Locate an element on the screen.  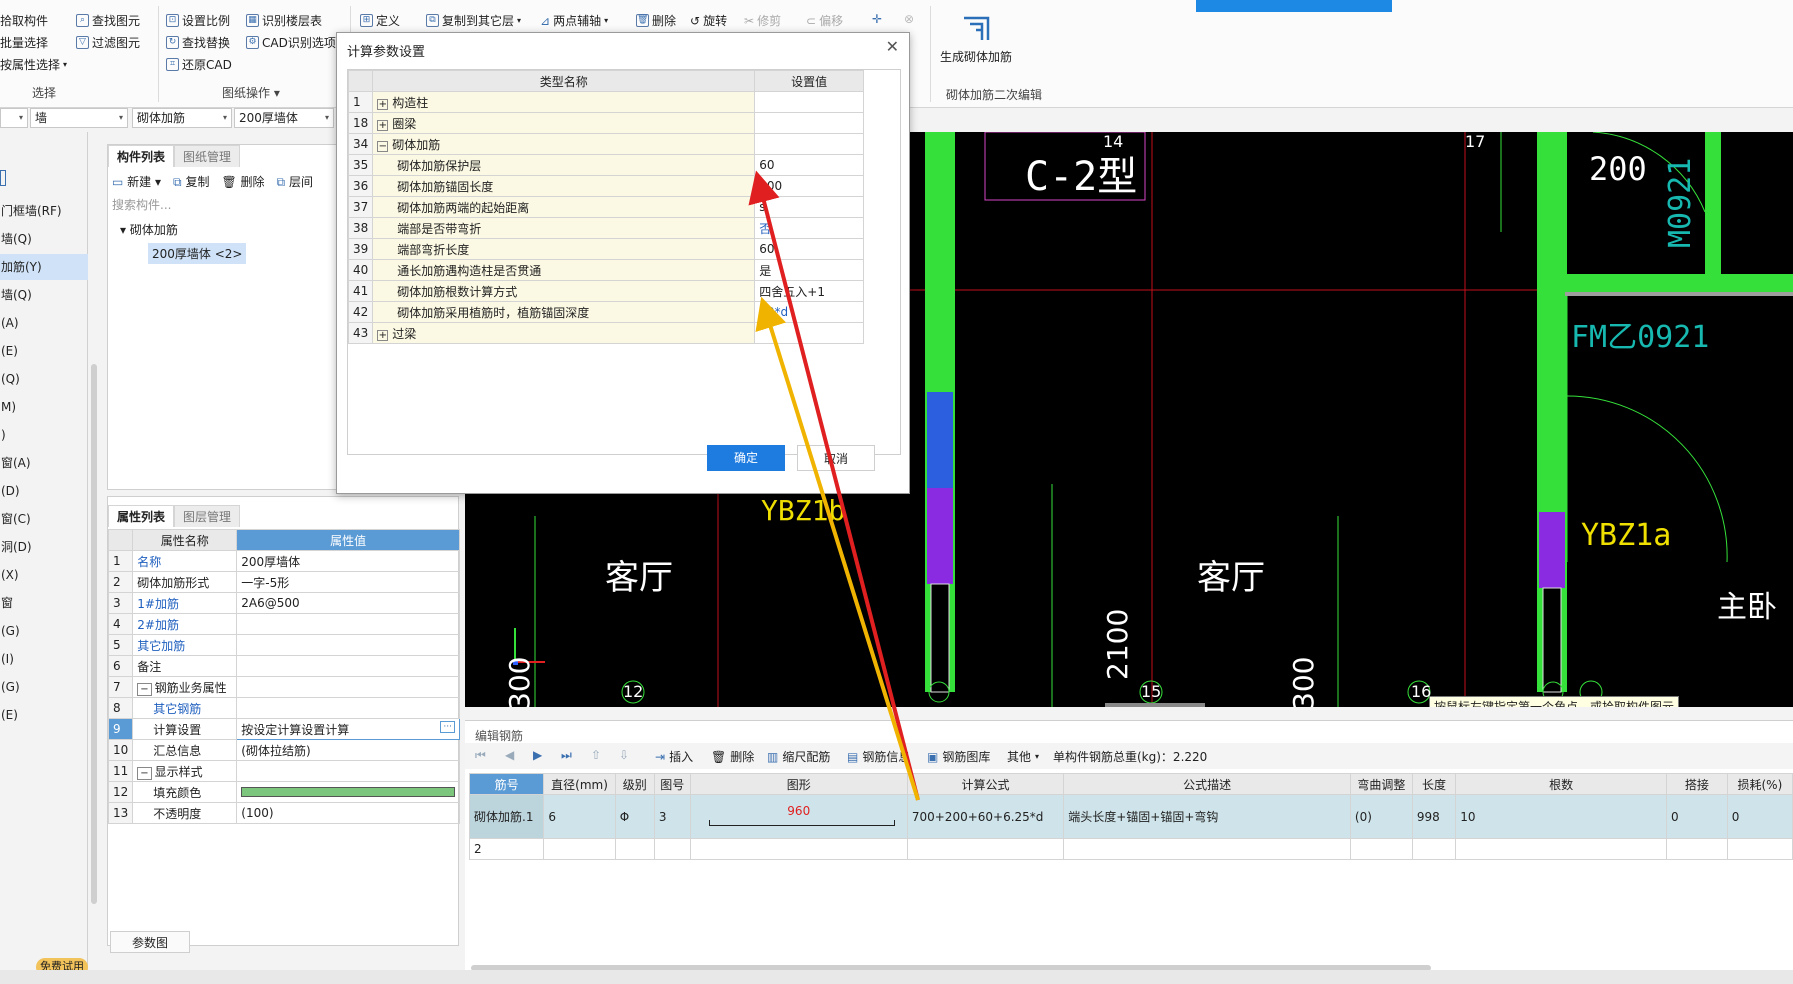
property-value-cell: 一字-5形 is located at coordinates (348, 582).